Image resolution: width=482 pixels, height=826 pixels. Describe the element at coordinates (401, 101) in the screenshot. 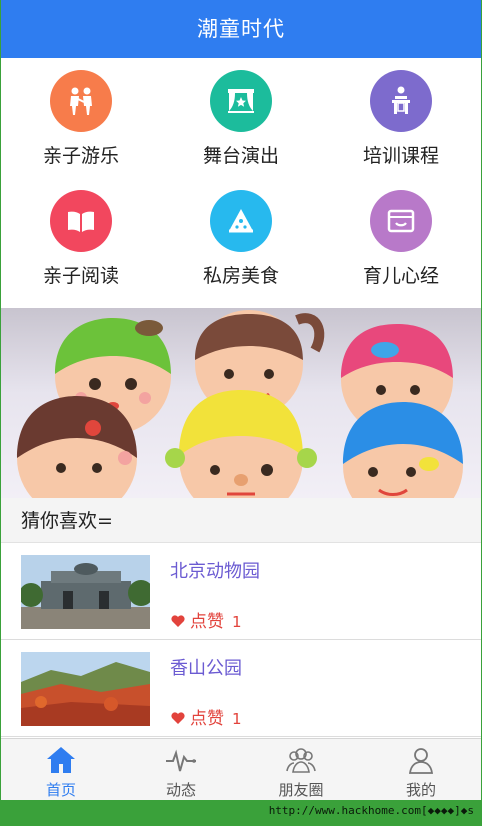

I see `teacher-icon` at that location.